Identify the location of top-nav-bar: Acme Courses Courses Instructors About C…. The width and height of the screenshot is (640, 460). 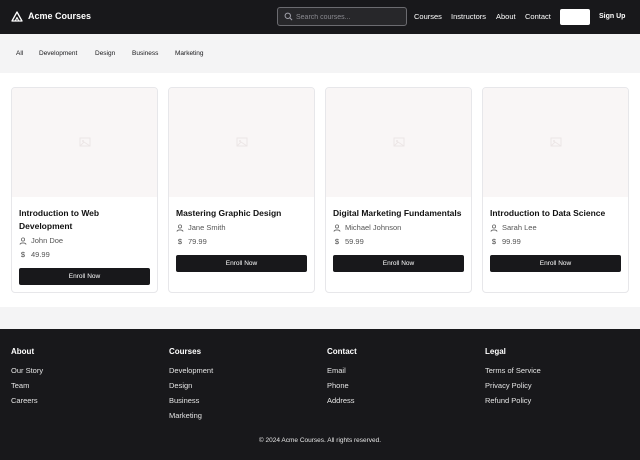
(320, 17).